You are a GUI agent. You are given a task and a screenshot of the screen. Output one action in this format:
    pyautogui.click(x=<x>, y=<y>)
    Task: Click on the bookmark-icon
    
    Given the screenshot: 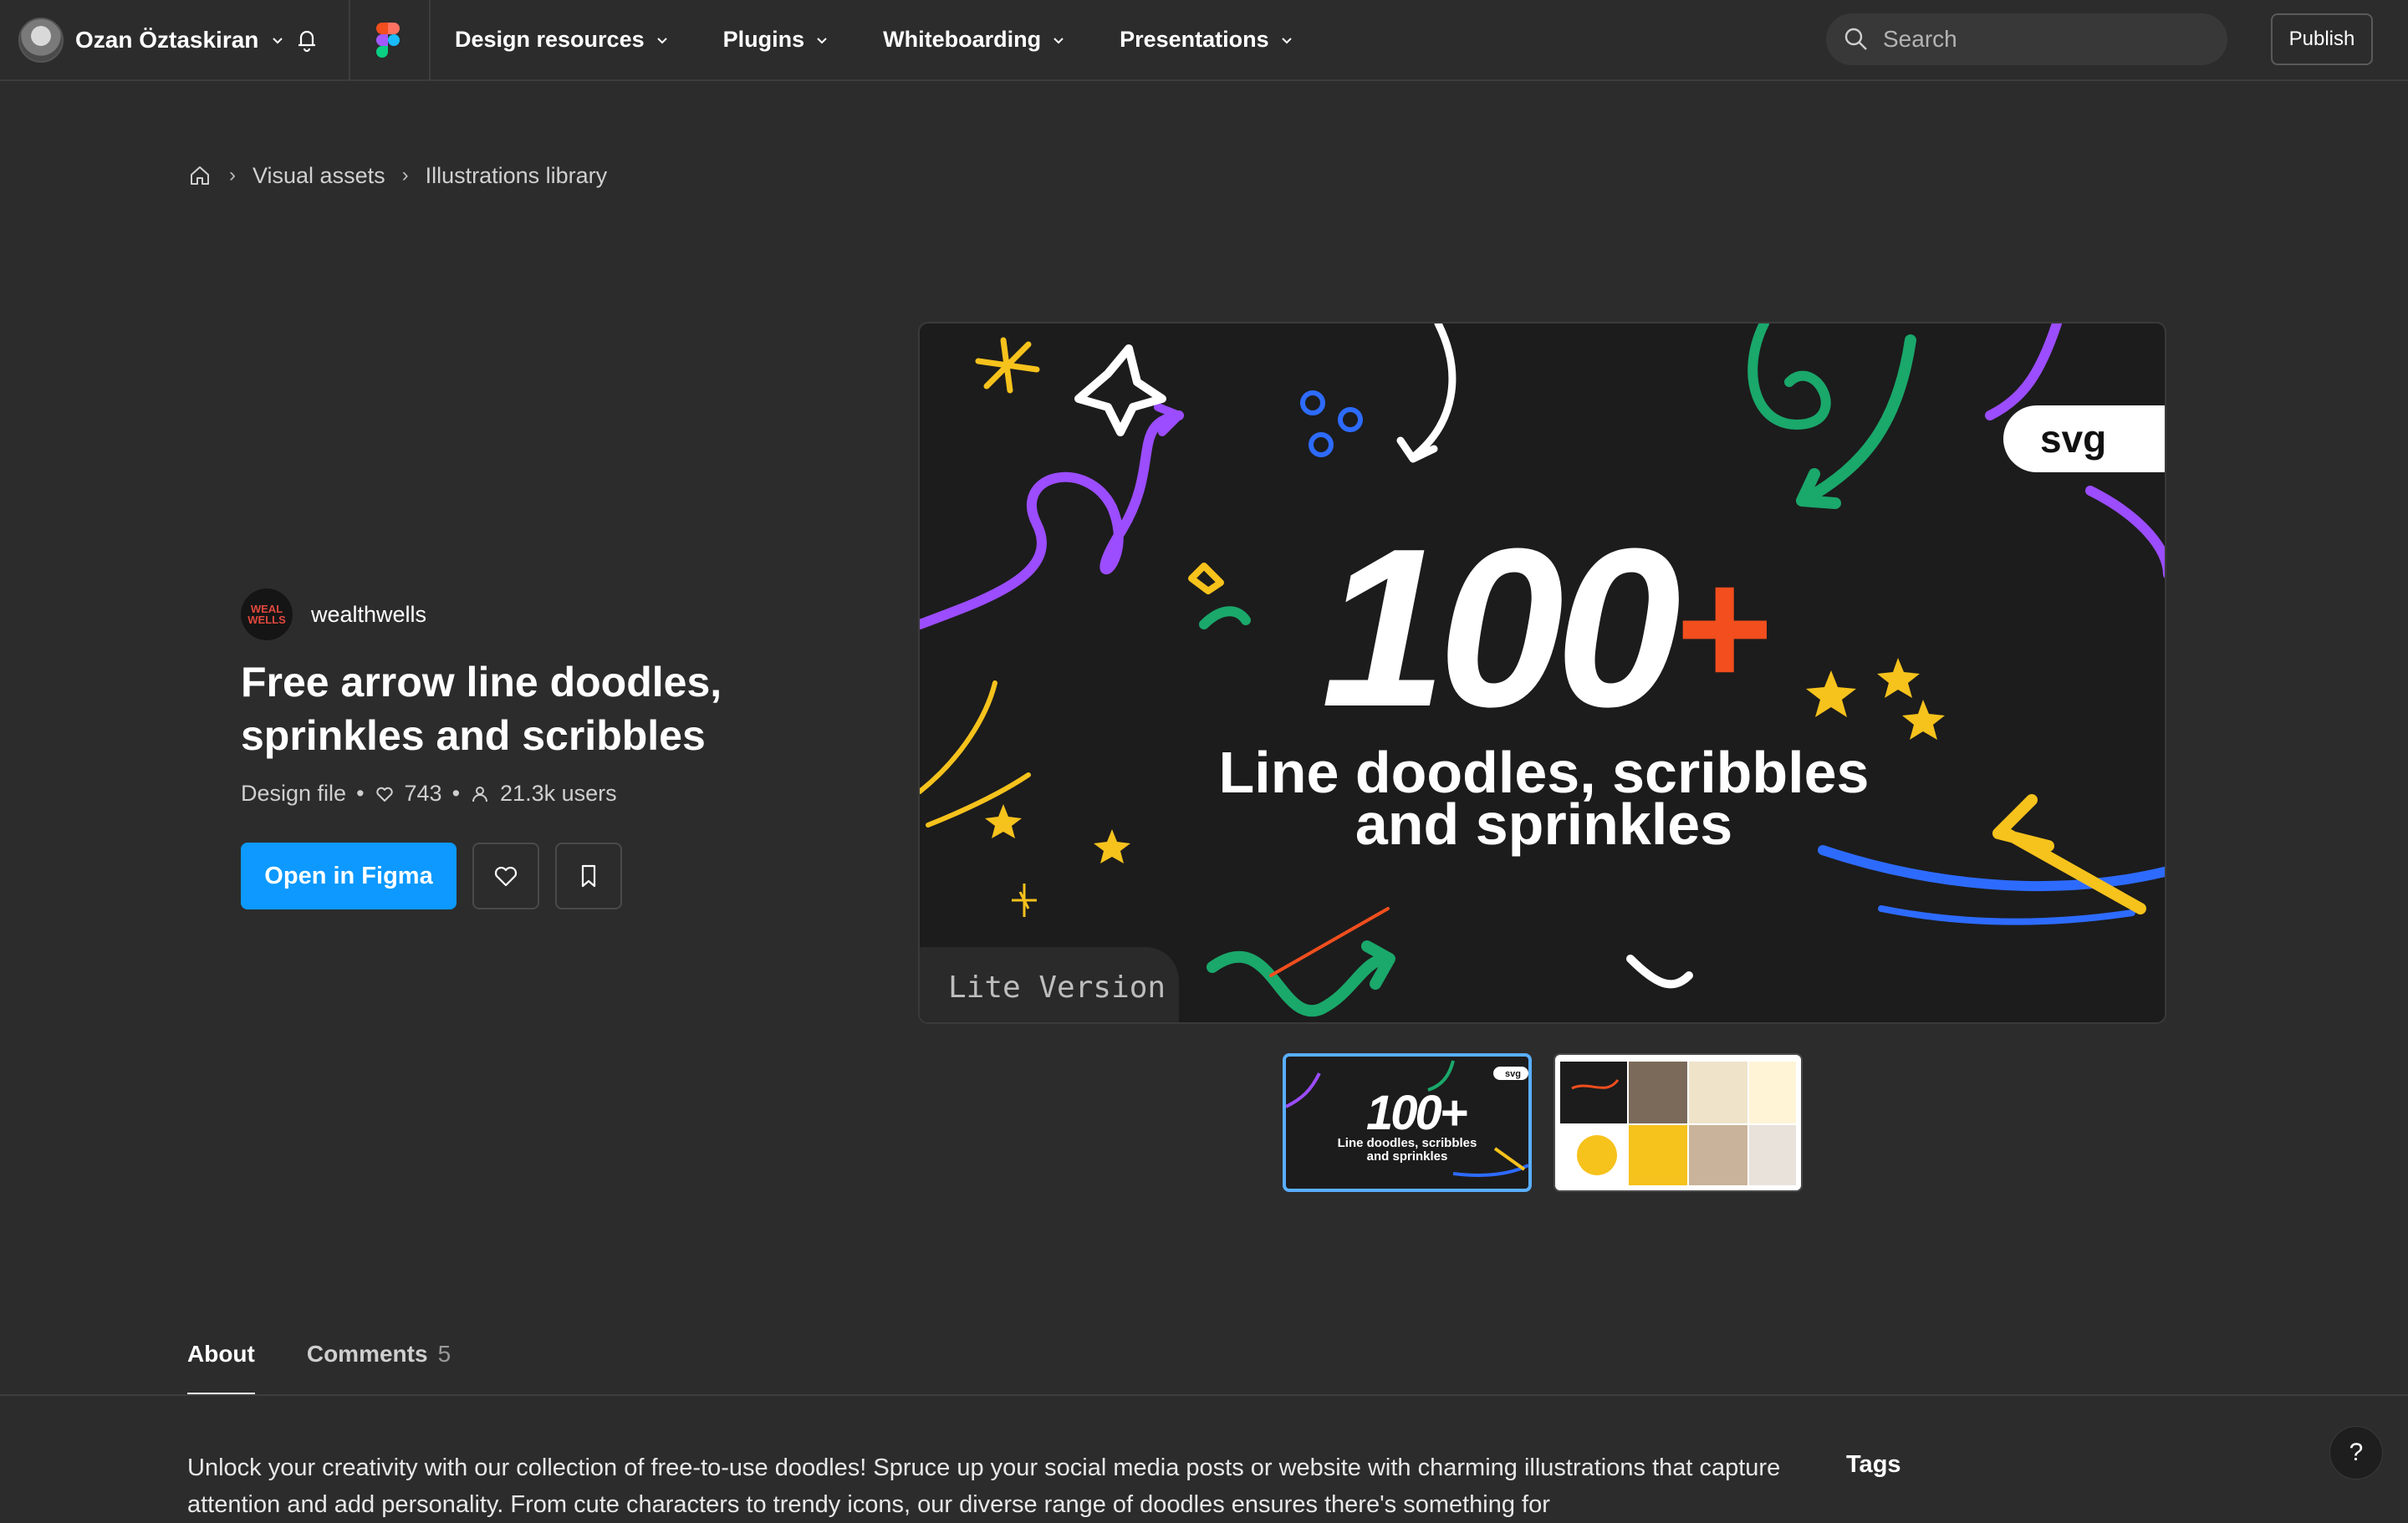 What is the action you would take?
    pyautogui.click(x=588, y=876)
    